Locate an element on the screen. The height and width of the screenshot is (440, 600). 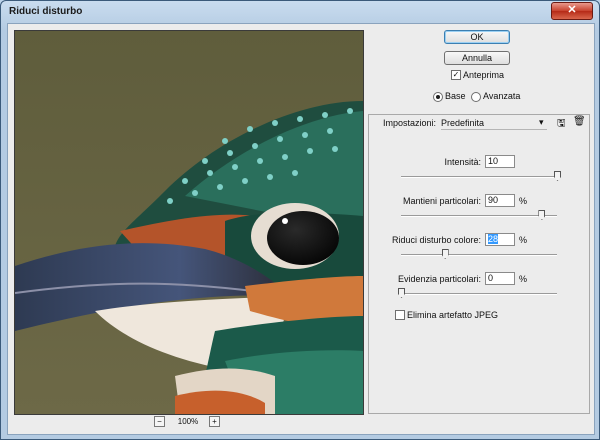
slider-value-input: 0 is located at coordinates (500, 278).